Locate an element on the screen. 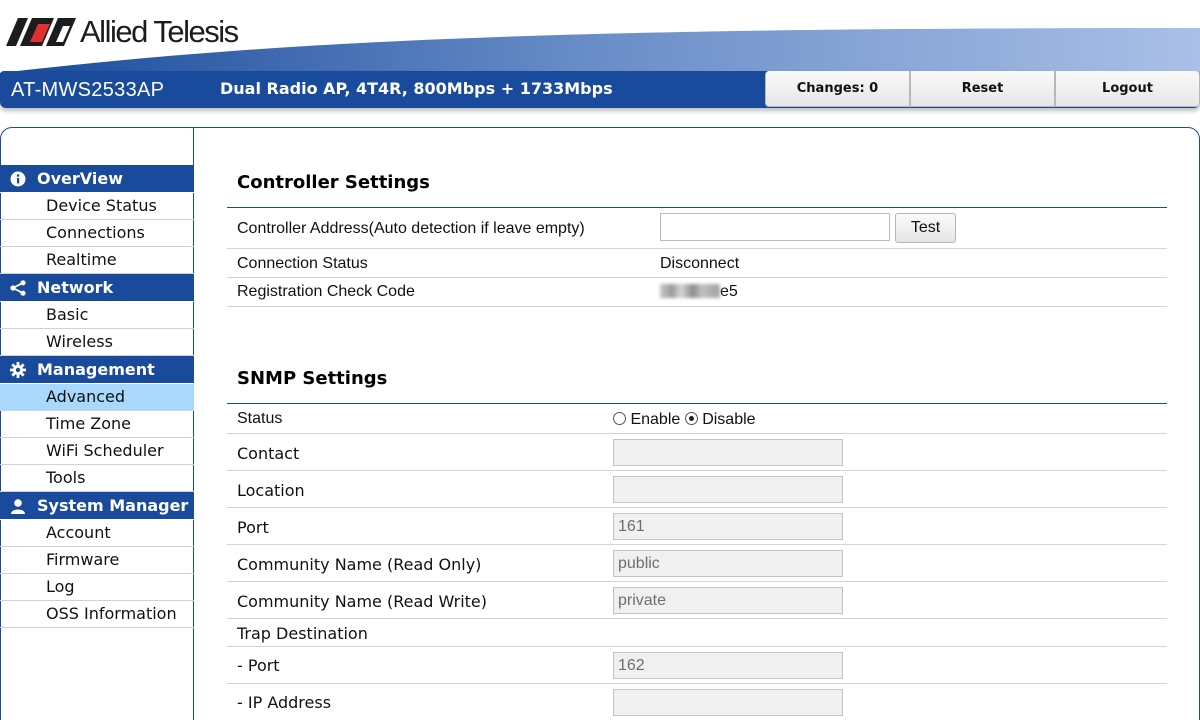  enable-label: Enable is located at coordinates (655, 419).